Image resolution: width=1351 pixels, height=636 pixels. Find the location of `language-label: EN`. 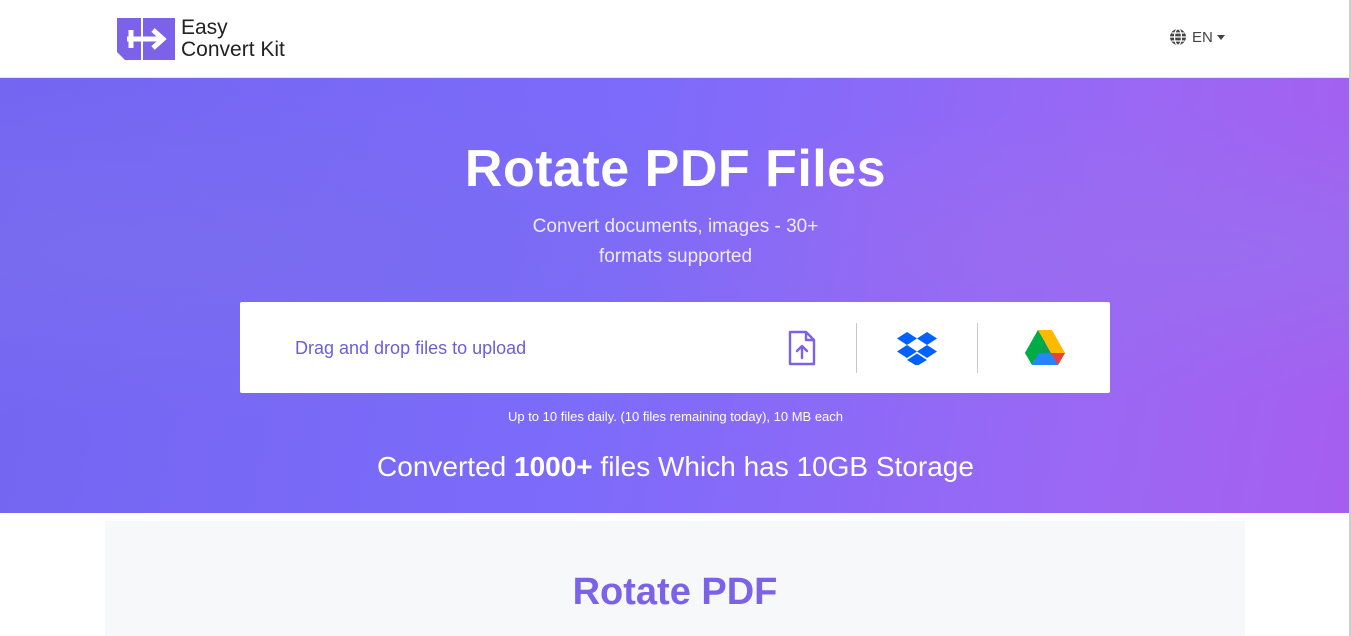

language-label: EN is located at coordinates (1202, 37).